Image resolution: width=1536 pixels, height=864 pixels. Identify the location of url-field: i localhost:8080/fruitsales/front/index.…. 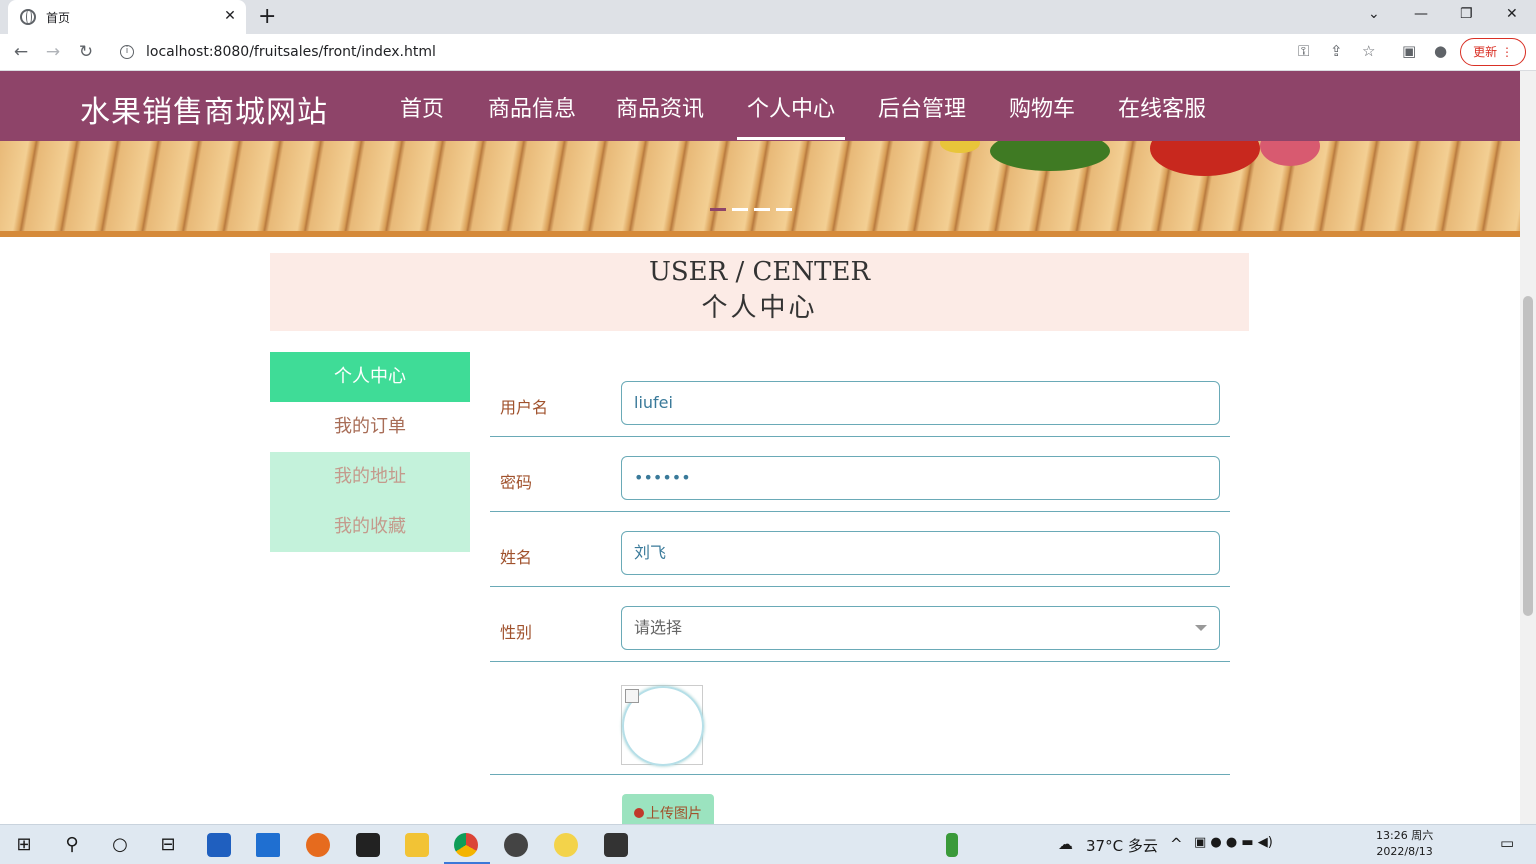
(720, 52).